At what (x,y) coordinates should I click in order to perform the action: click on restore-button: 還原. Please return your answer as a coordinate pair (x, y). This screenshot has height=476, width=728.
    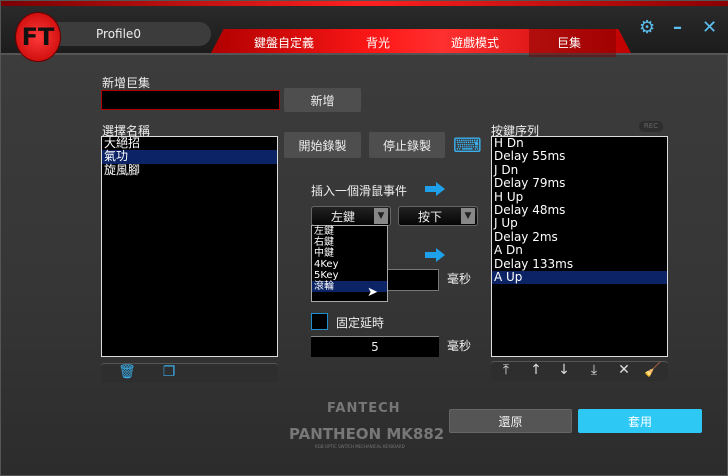
    Looking at the image, I should click on (510, 421).